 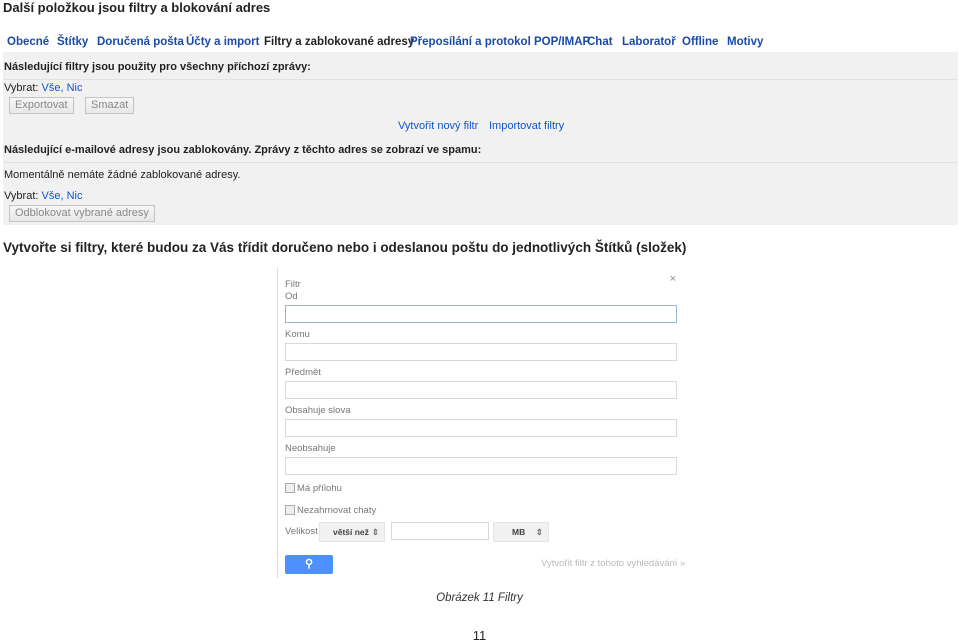 I want to click on tab-offline: Offline, so click(x=700, y=42).